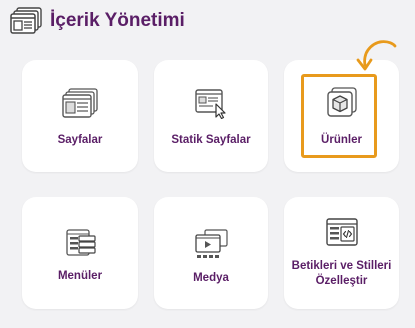 The width and height of the screenshot is (415, 328). Describe the element at coordinates (210, 104) in the screenshot. I see `static-page-cursor-icon` at that location.